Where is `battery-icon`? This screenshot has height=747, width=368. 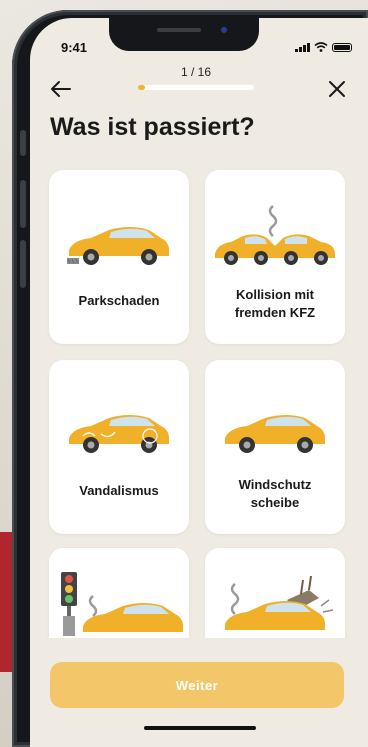
battery-icon is located at coordinates (342, 47).